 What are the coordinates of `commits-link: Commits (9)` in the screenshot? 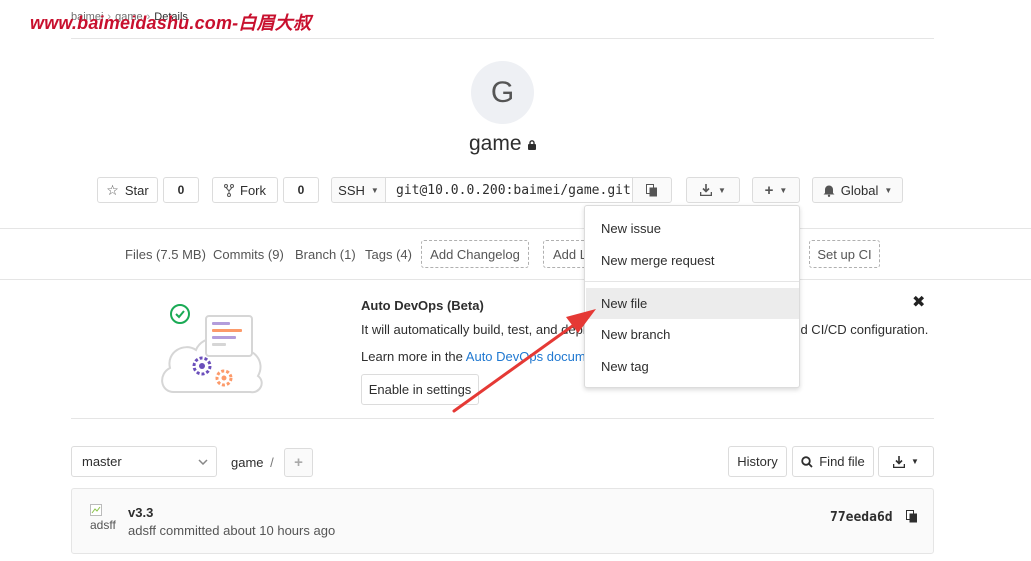 It's located at (248, 254).